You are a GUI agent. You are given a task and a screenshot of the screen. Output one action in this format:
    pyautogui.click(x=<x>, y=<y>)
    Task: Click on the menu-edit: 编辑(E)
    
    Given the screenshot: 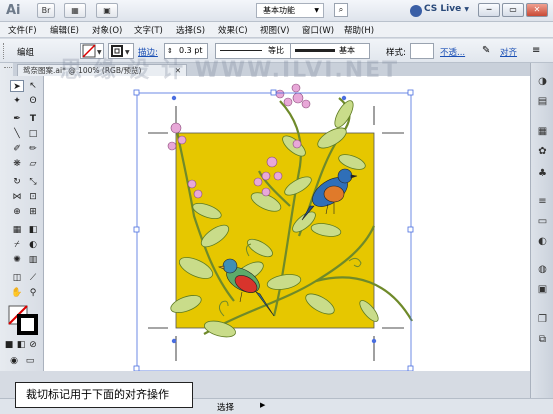 What is the action you would take?
    pyautogui.click(x=64, y=30)
    